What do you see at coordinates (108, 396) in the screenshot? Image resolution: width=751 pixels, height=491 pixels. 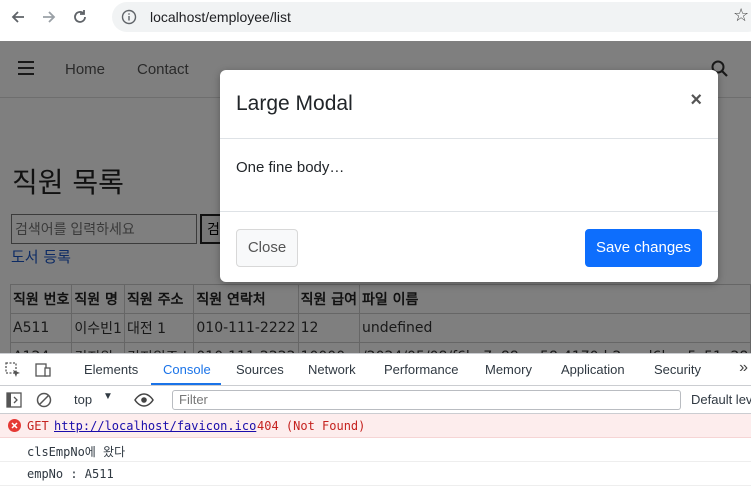 I see `dropdown-arrow-icon: ▼` at bounding box center [108, 396].